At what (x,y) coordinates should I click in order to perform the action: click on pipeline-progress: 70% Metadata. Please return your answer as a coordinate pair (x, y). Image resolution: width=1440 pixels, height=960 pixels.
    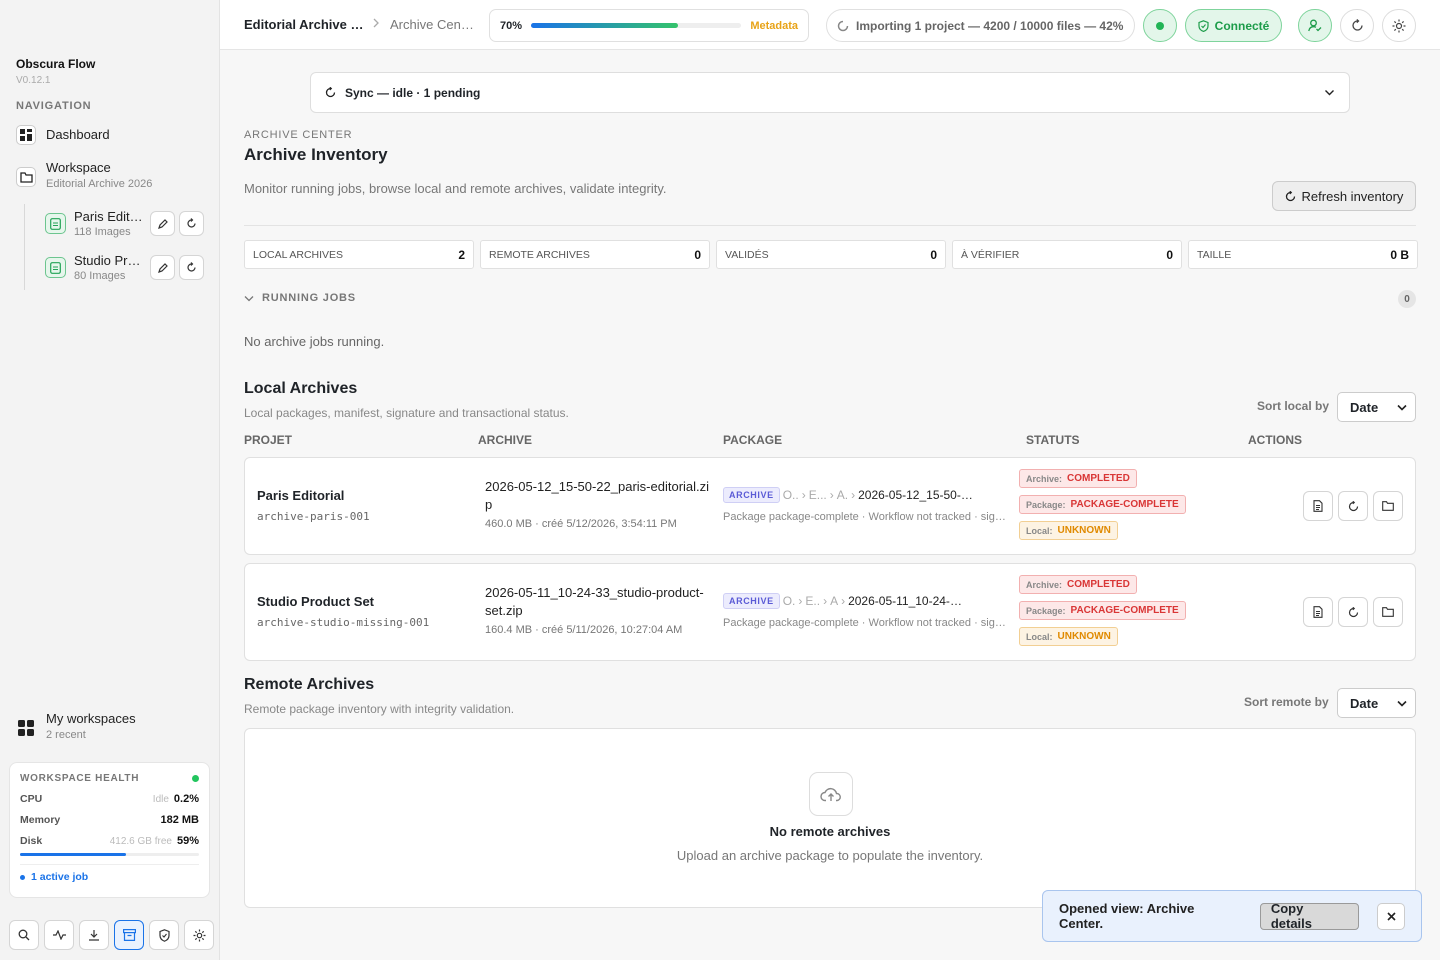
    Looking at the image, I should click on (649, 25).